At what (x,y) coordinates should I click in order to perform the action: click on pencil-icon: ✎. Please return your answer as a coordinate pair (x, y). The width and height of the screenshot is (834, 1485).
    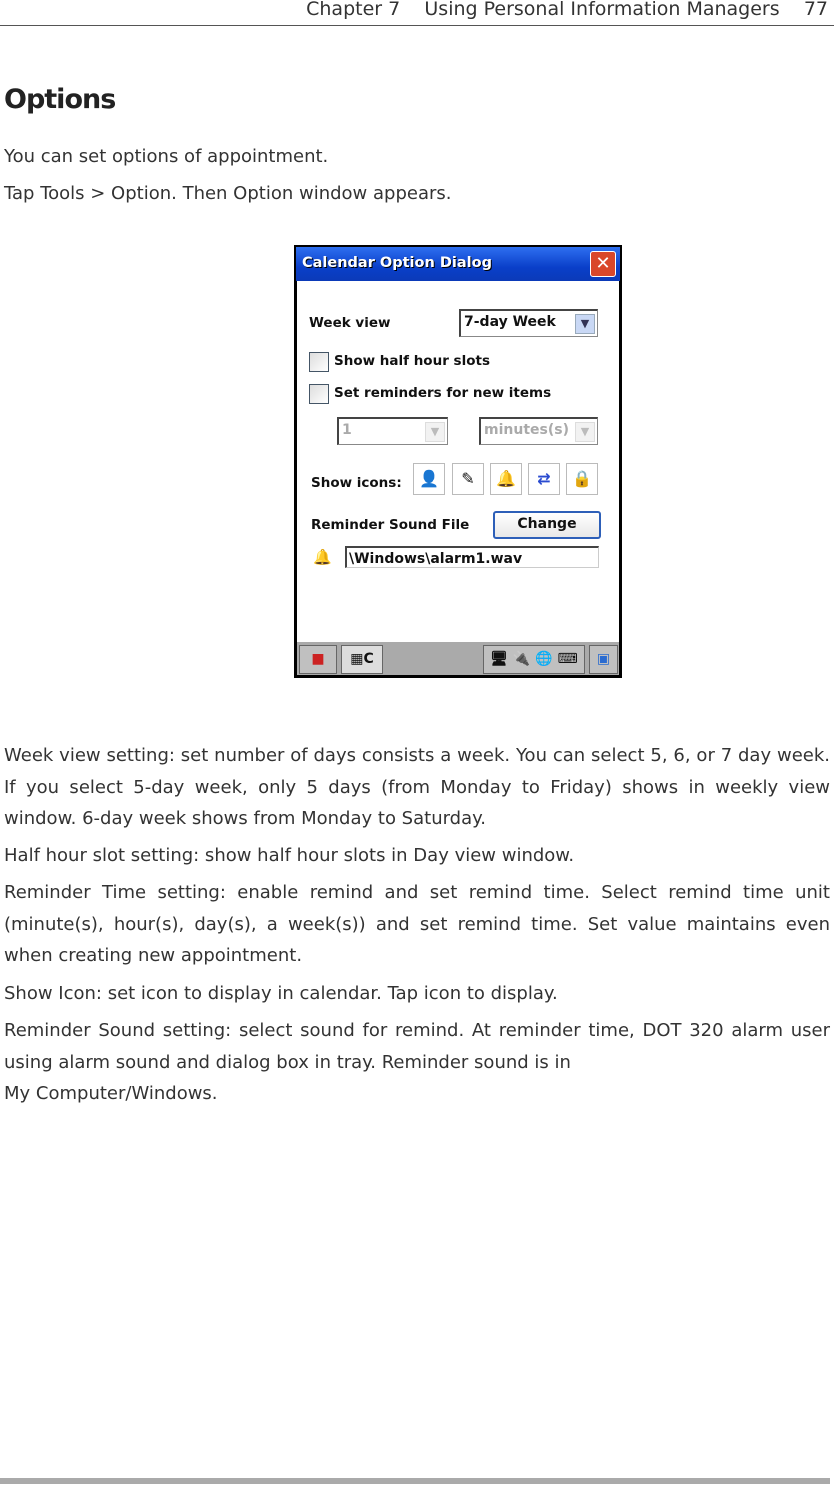
    Looking at the image, I should click on (468, 479).